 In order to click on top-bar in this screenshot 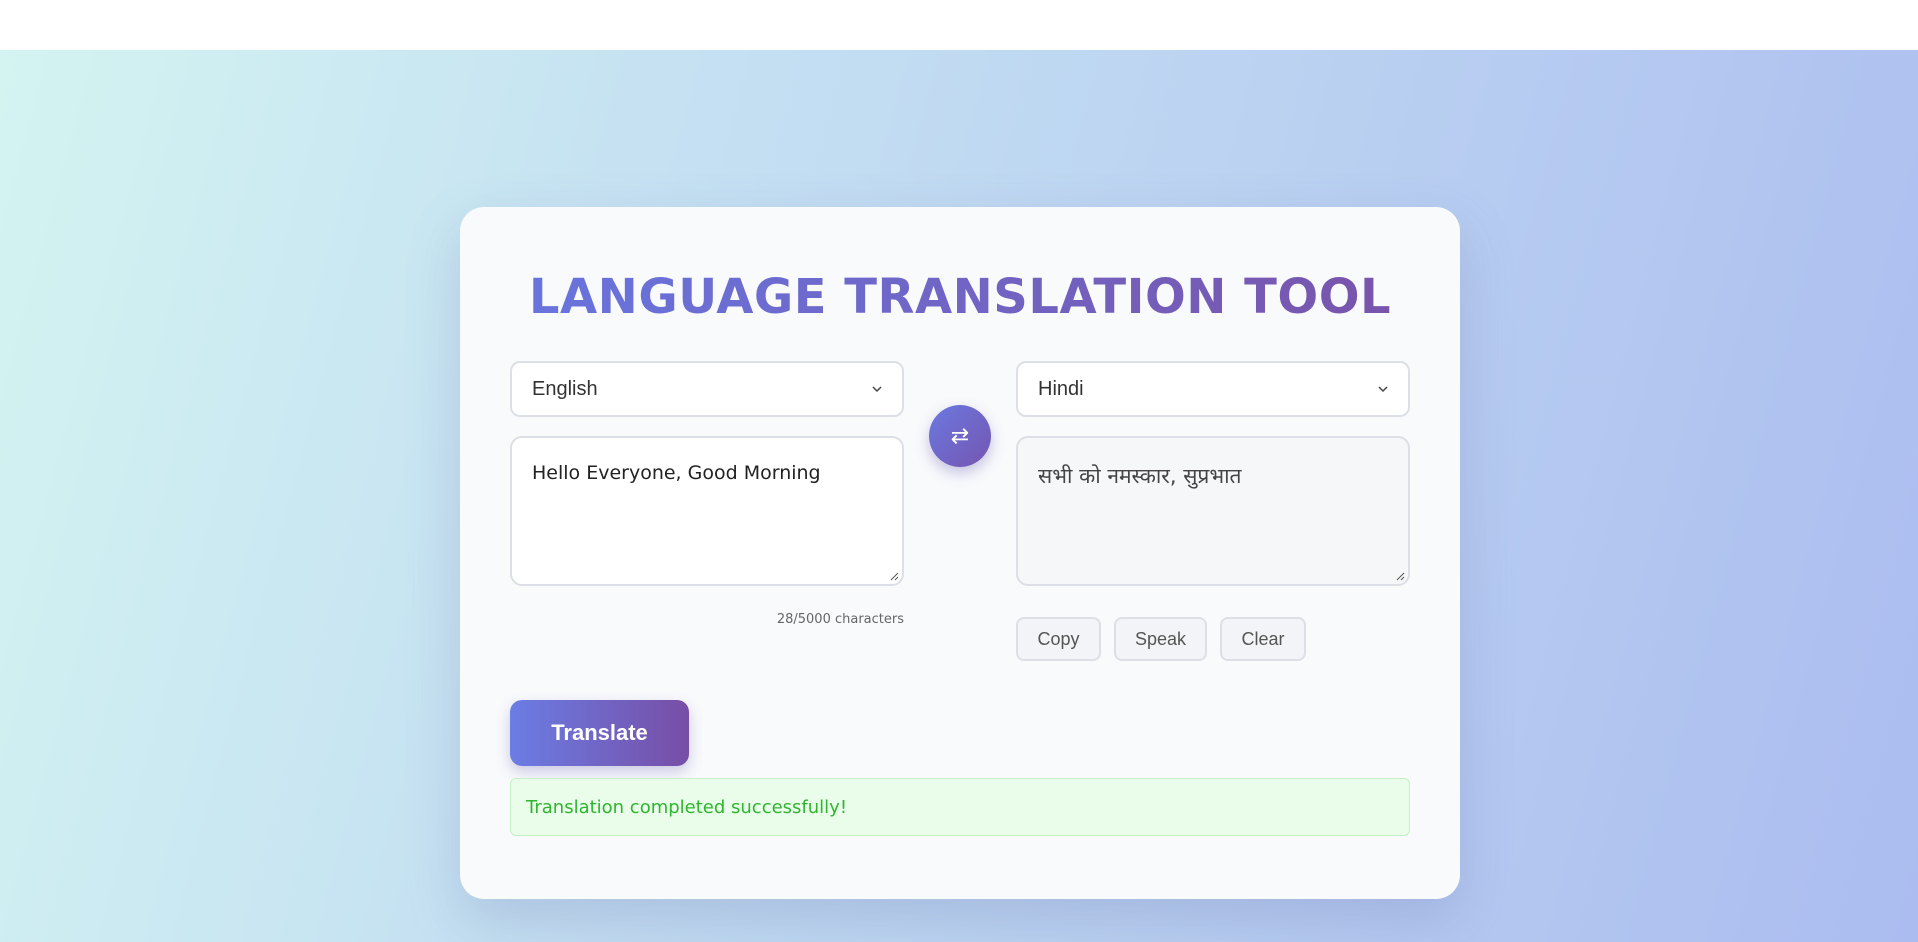, I will do `click(959, 25)`.